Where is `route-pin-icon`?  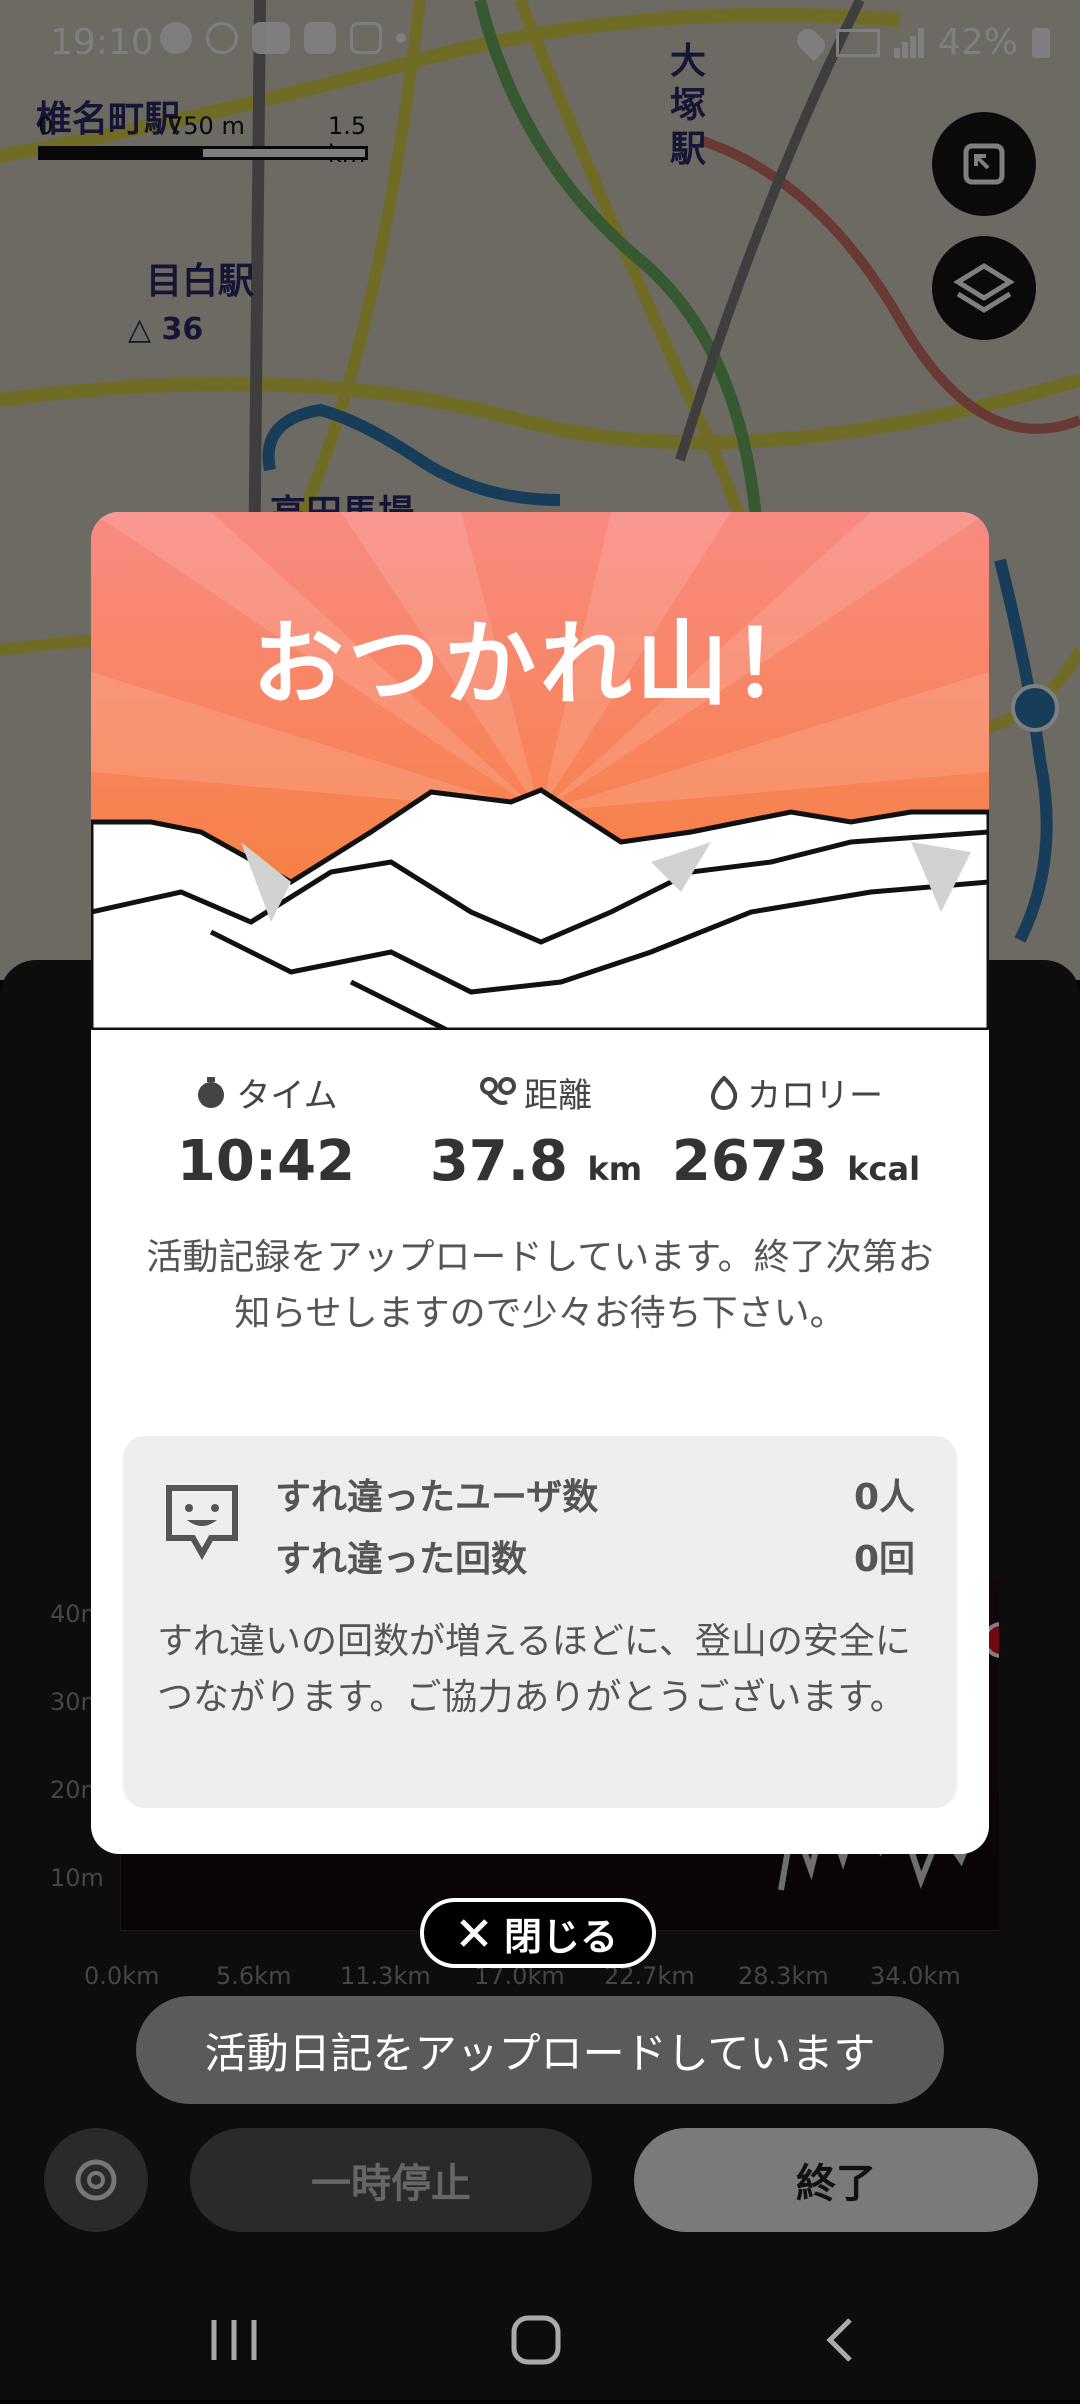
route-pin-icon is located at coordinates (498, 1090).